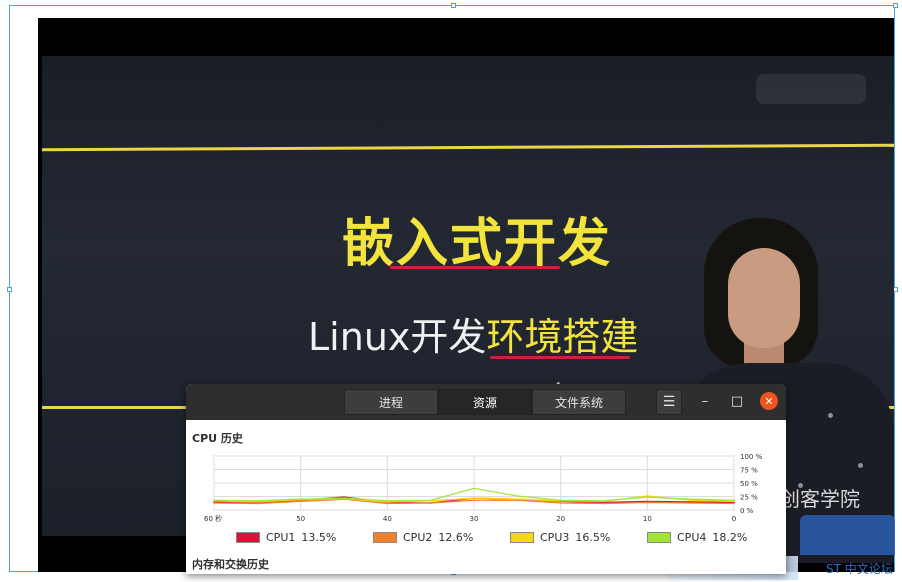  I want to click on color-swatch-cpu4, so click(659, 537).